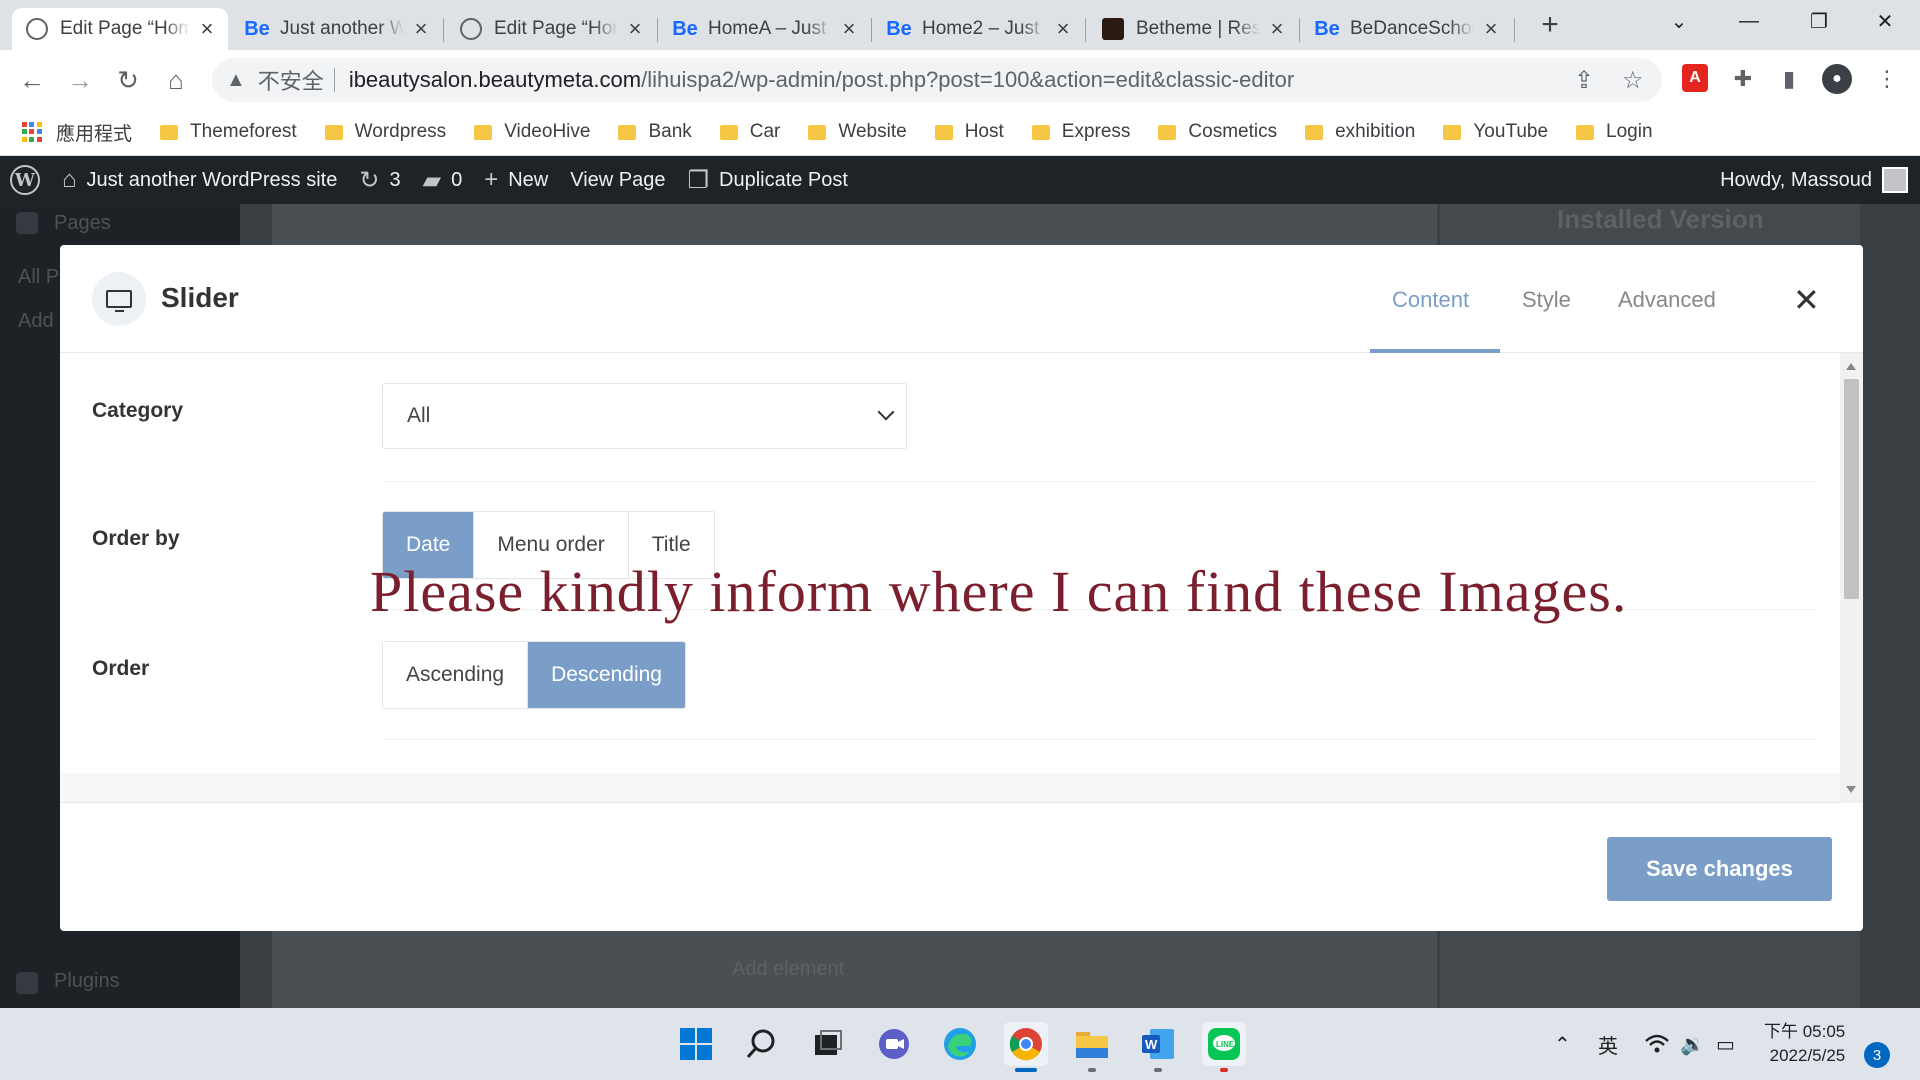 The image size is (1920, 1080). Describe the element at coordinates (1158, 1047) in the screenshot. I see `word-app-icon: W` at that location.